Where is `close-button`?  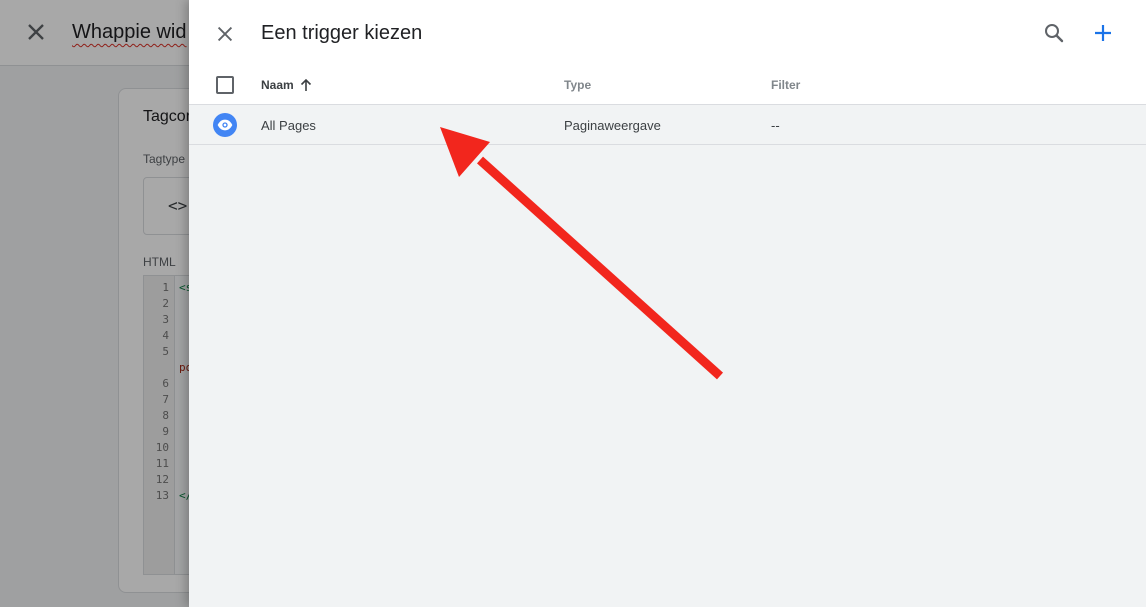 close-button is located at coordinates (225, 34).